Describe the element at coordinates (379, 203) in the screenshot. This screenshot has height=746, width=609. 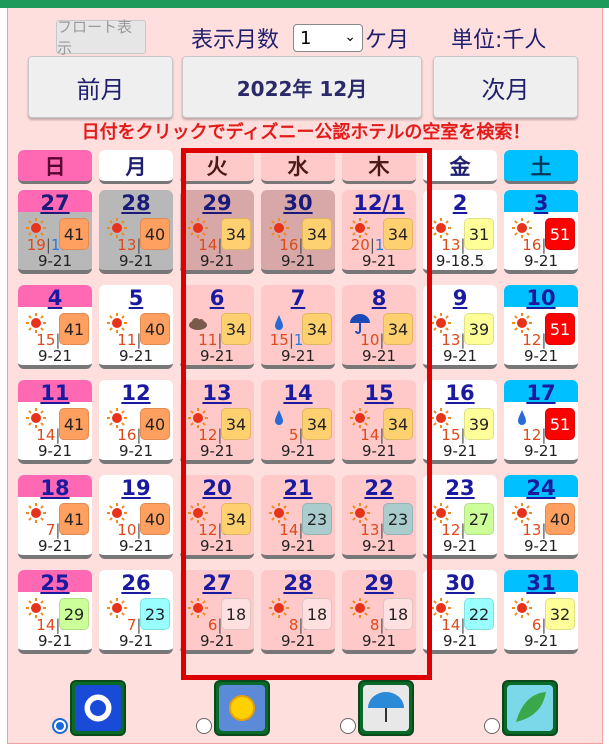
I see `day-link: 12/1` at that location.